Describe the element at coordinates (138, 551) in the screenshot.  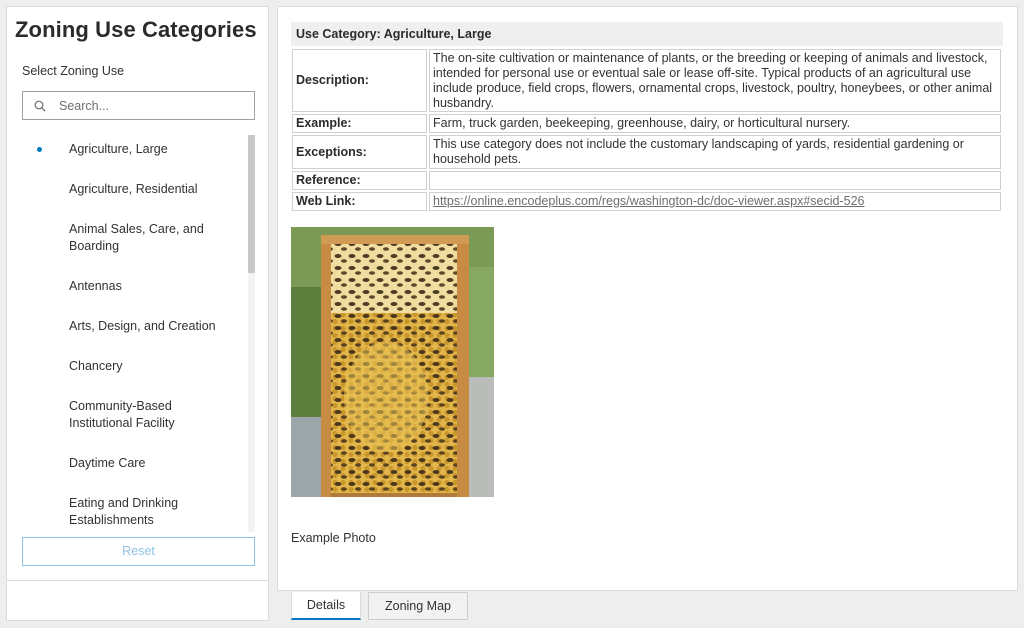
I see `reset-button: Reset` at that location.